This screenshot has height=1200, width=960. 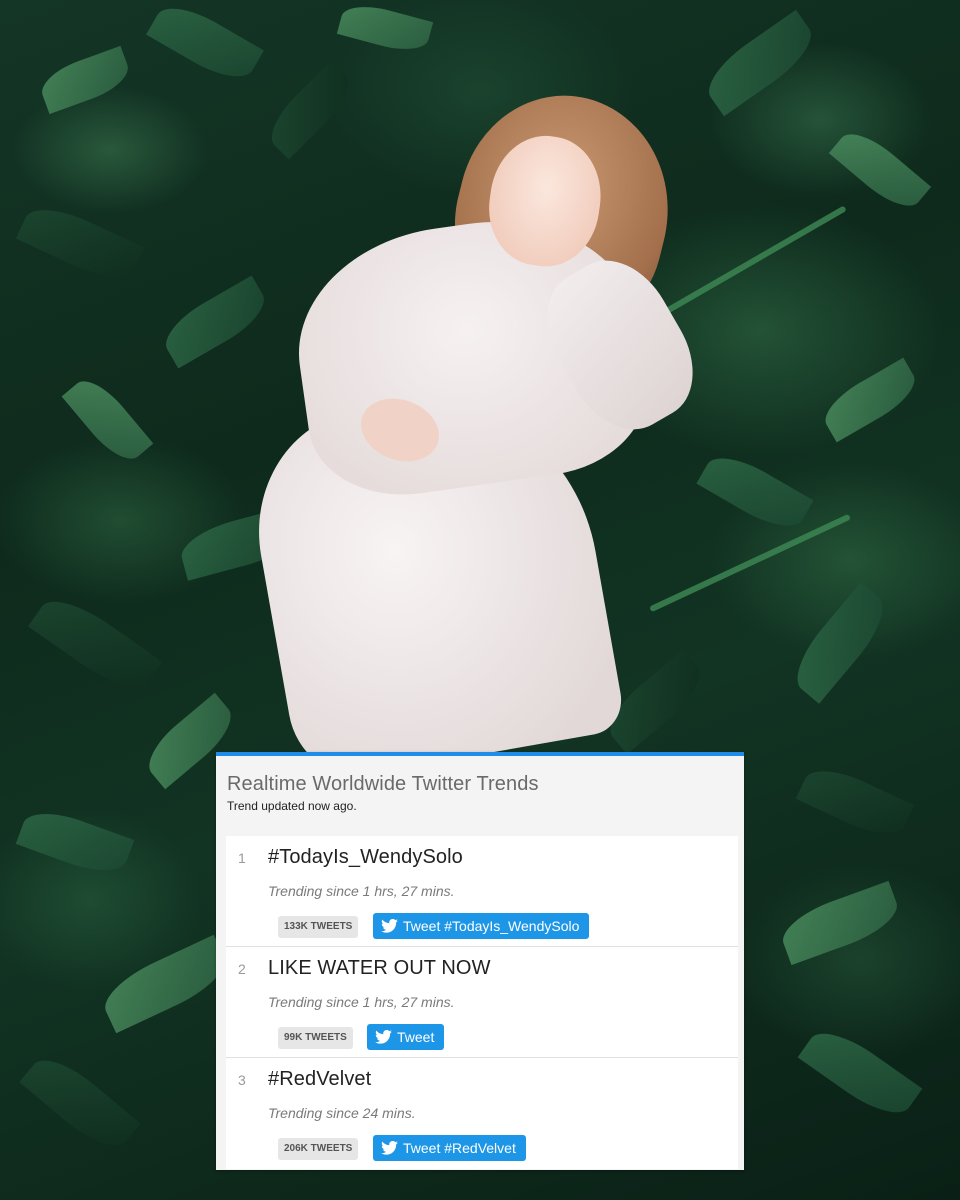 What do you see at coordinates (242, 1080) in the screenshot?
I see `trend-rank: 3` at bounding box center [242, 1080].